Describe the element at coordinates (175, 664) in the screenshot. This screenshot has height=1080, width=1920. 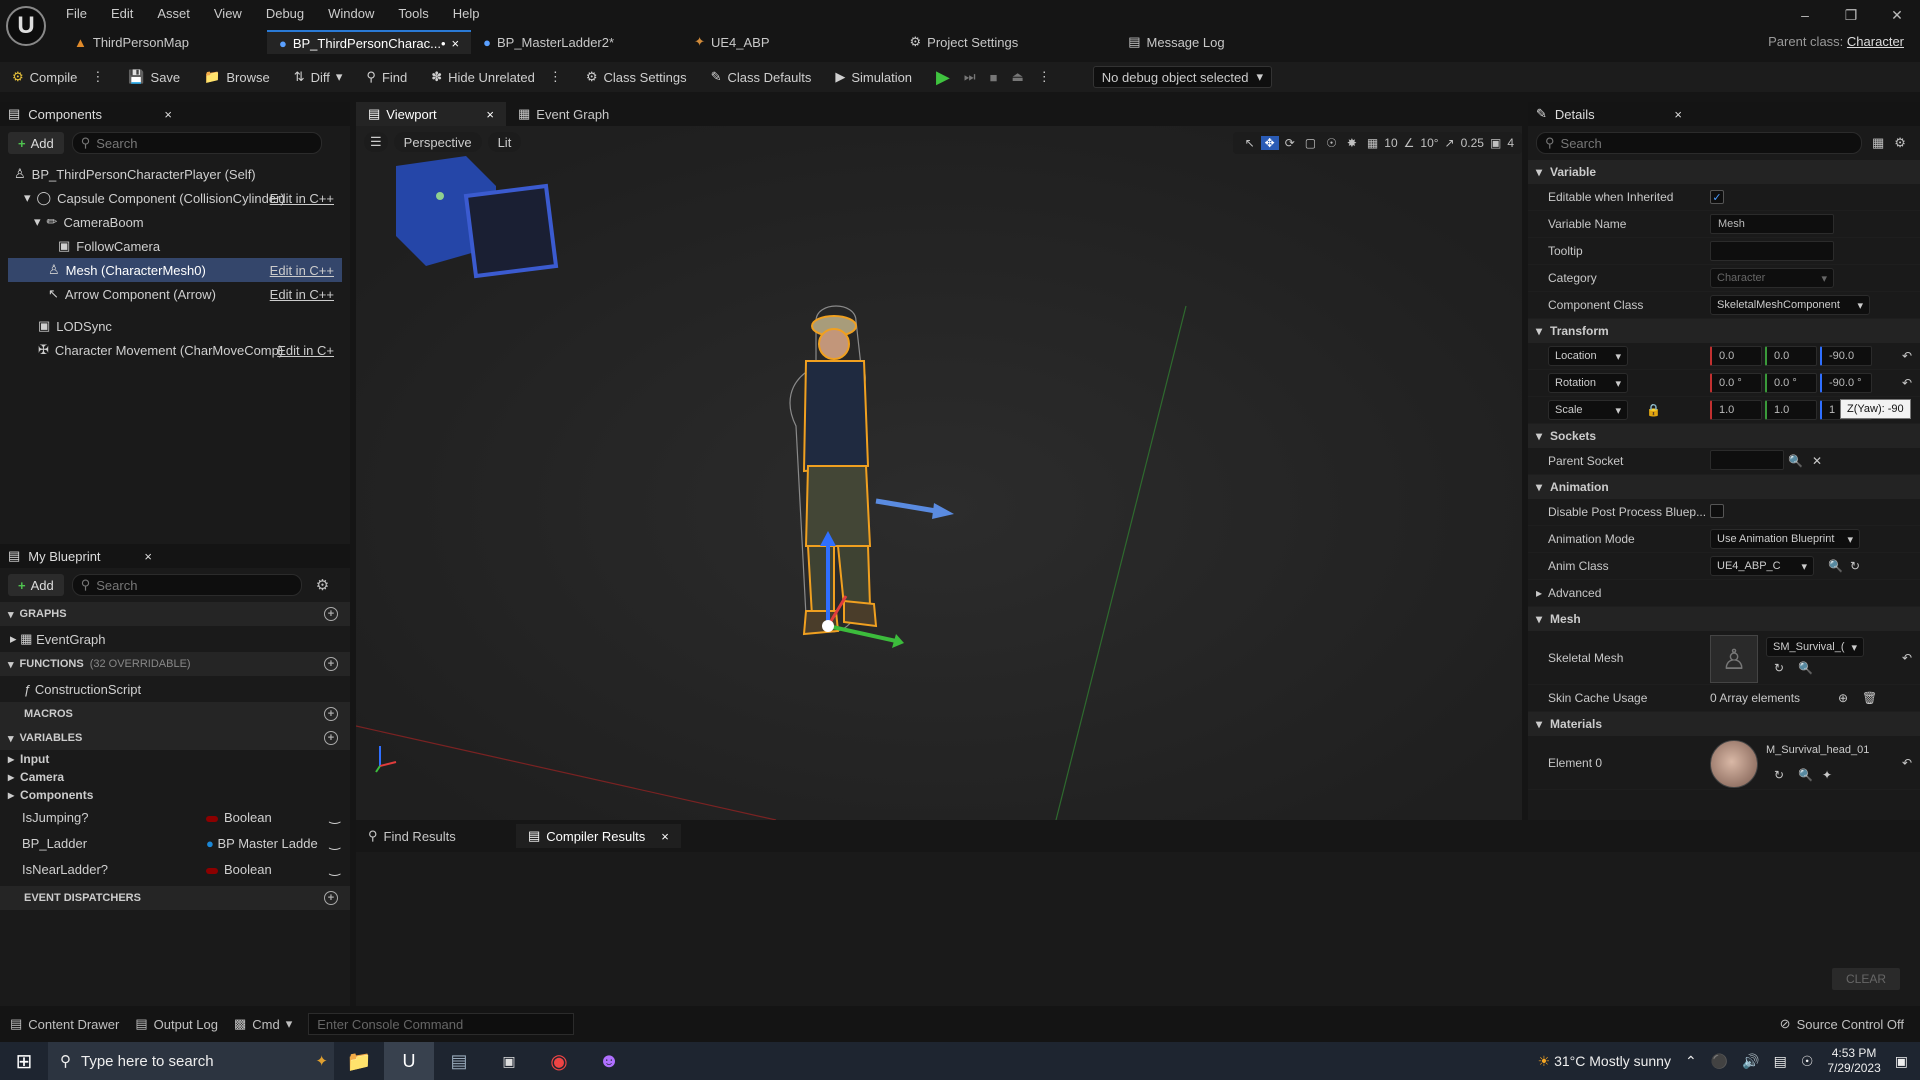
I see `section-functions: ▾ FUNCTIONS (32 OVERRIDABLE) +` at that location.